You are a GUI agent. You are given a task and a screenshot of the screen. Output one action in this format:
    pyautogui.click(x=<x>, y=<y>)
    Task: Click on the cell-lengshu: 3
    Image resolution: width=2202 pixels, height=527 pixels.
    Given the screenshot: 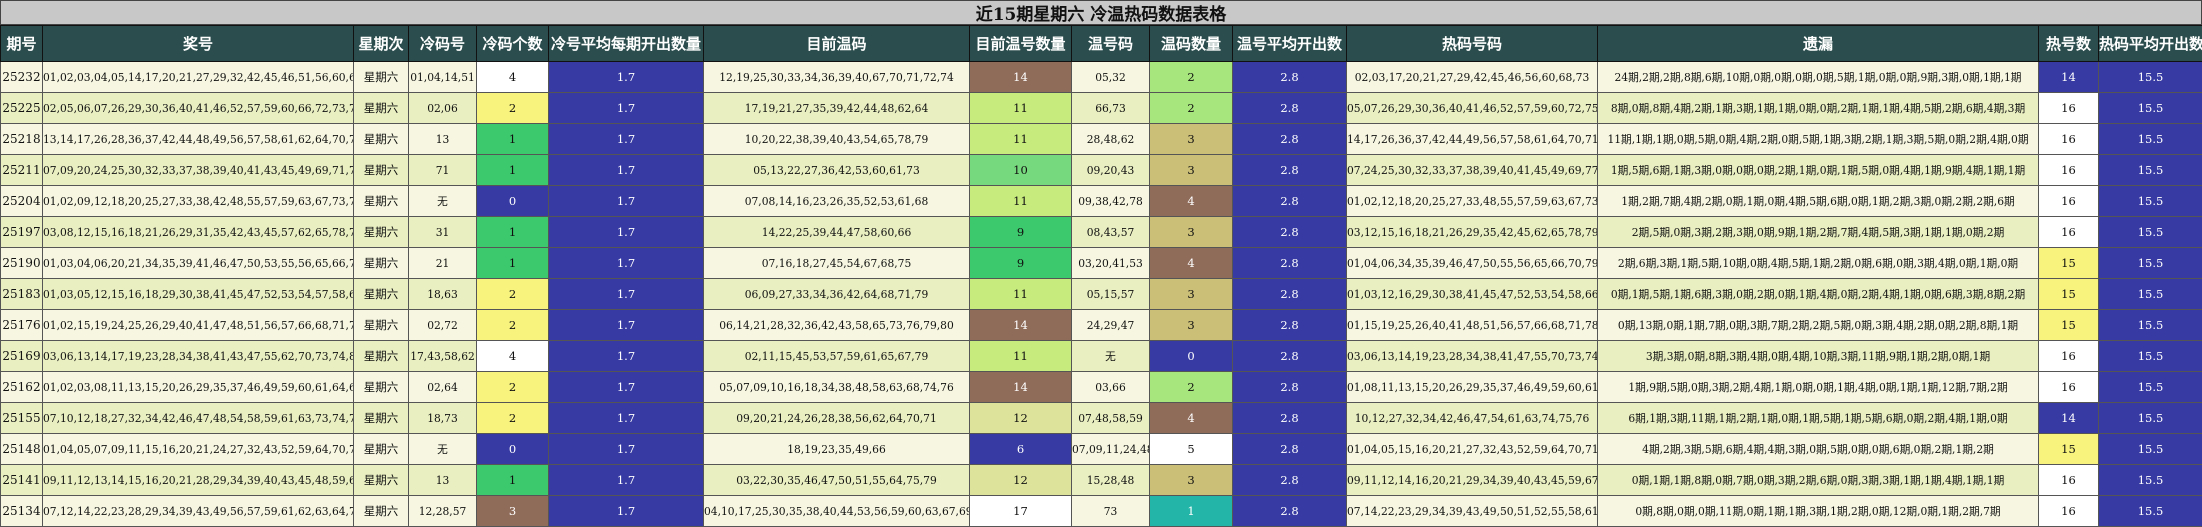 What is the action you would take?
    pyautogui.click(x=512, y=511)
    